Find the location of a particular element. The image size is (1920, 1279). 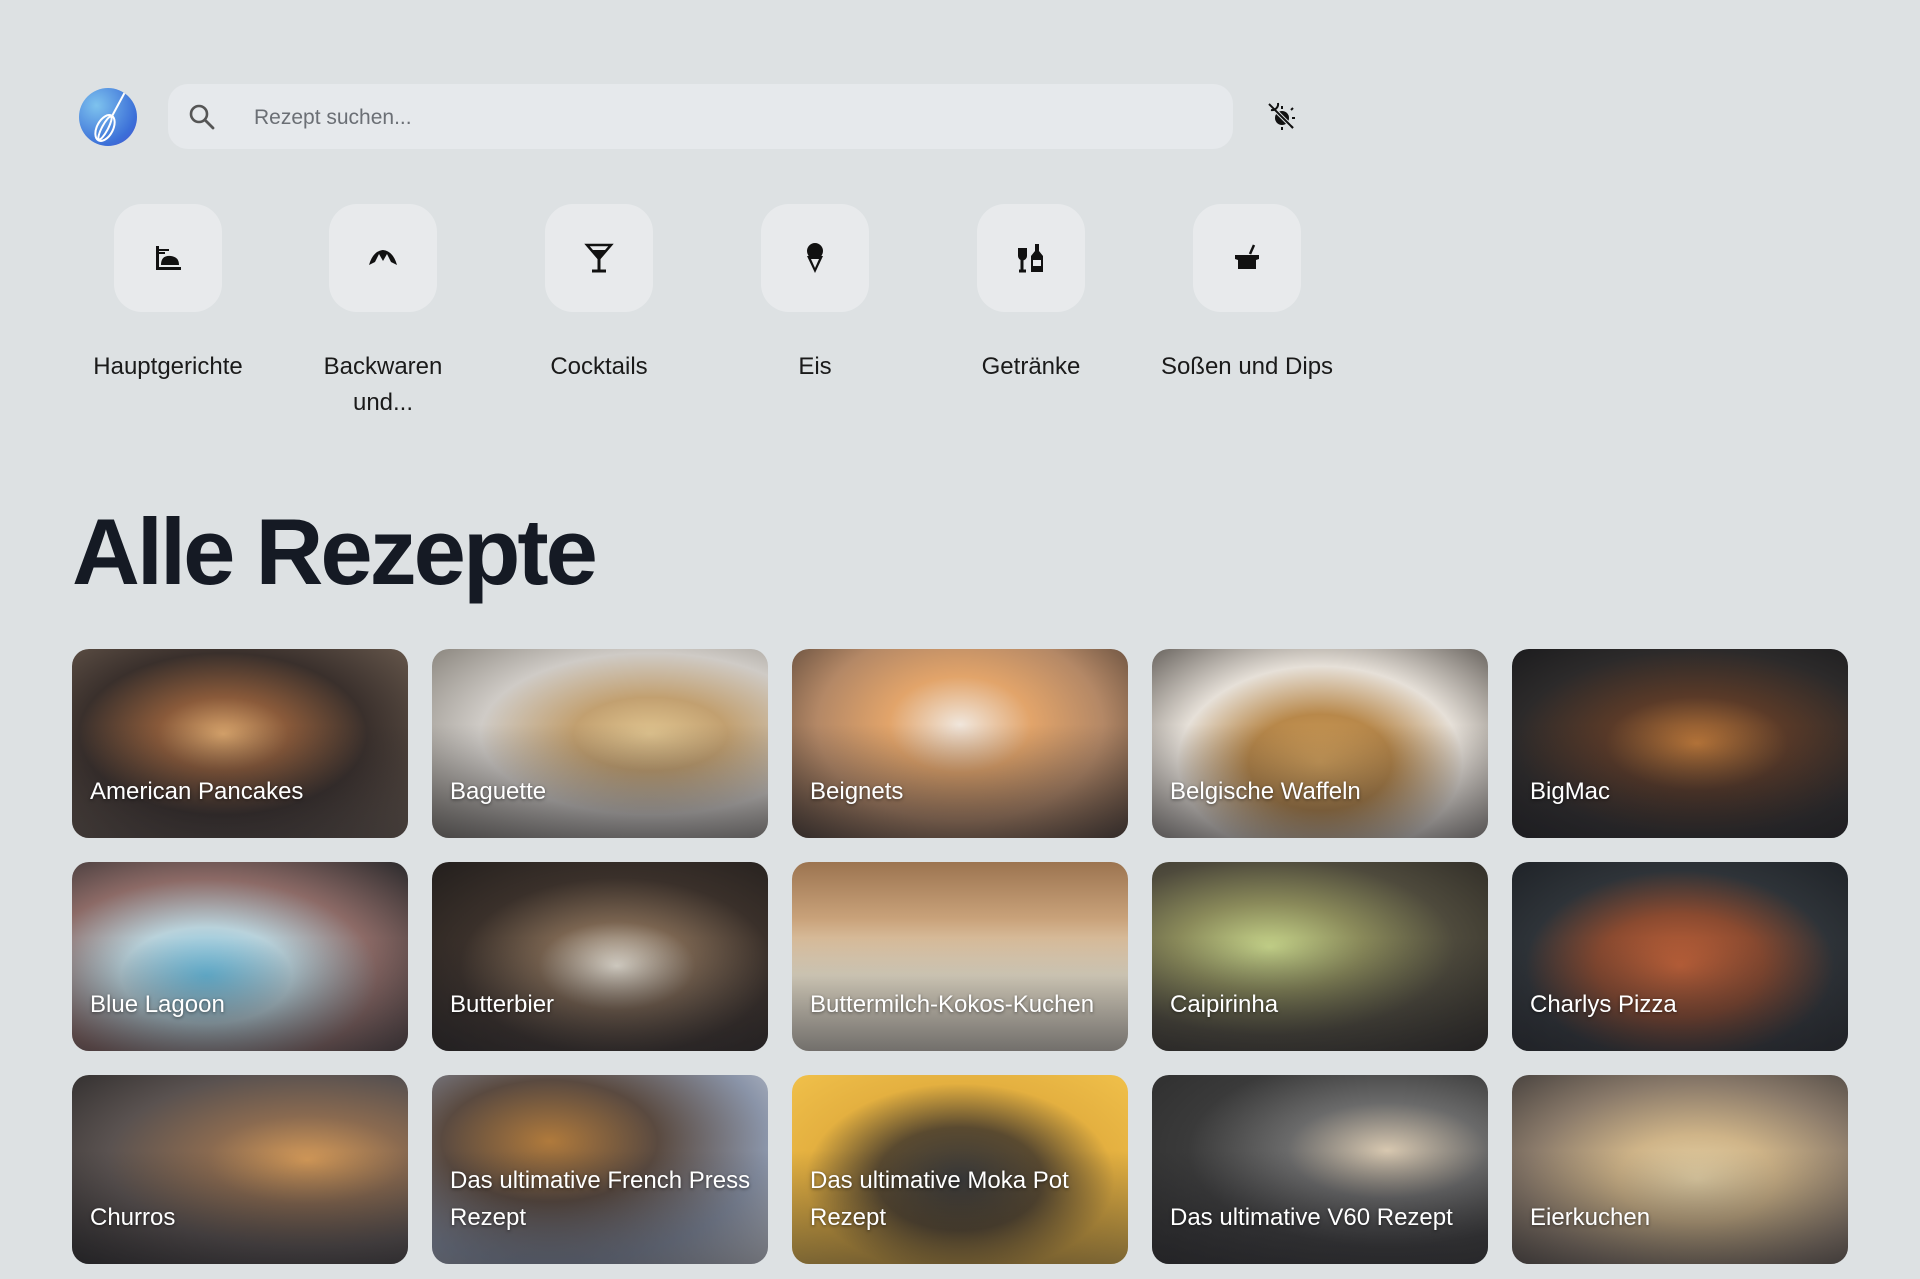

recipe-title: BigMac is located at coordinates (1570, 791).